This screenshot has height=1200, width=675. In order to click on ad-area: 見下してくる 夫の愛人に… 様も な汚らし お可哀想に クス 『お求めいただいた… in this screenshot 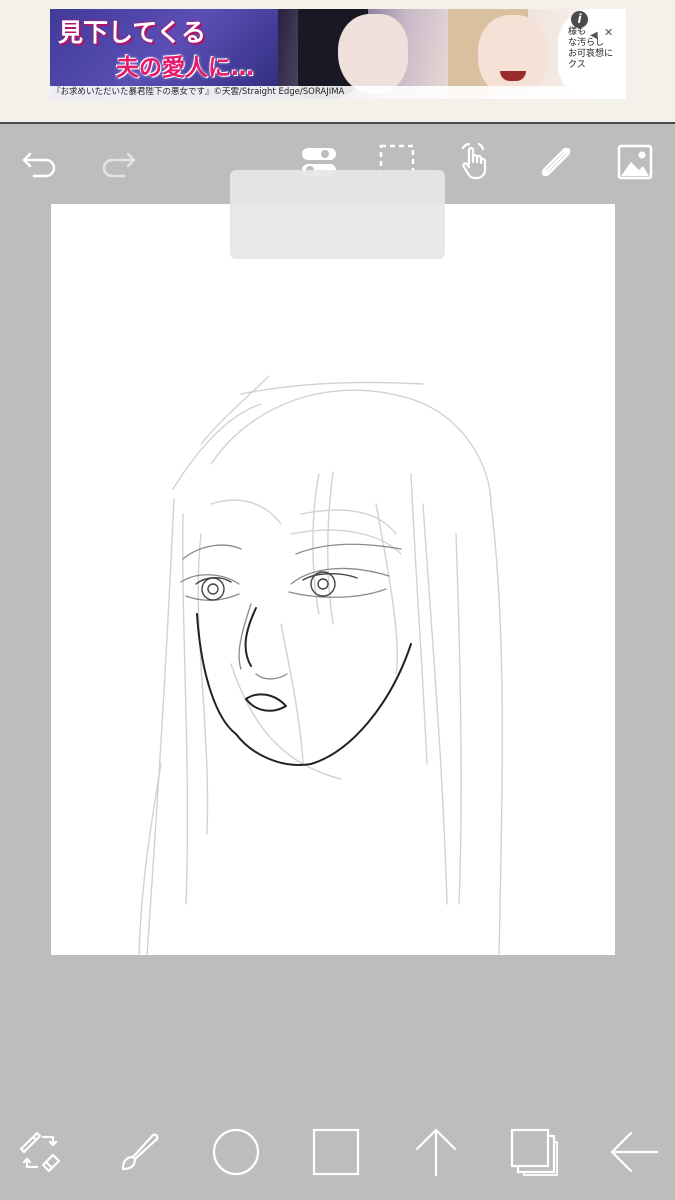, I will do `click(337, 62)`.